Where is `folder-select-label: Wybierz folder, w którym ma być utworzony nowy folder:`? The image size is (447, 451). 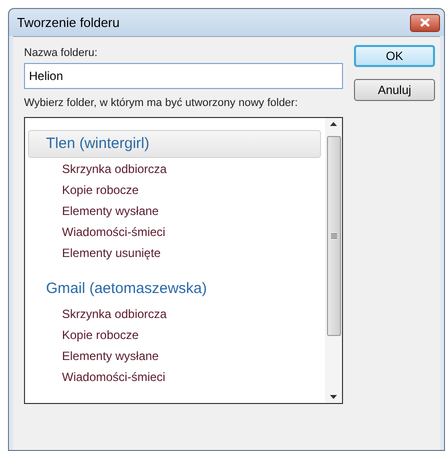 folder-select-label: Wybierz folder, w którym ma być utworzony nowy folder: is located at coordinates (161, 103).